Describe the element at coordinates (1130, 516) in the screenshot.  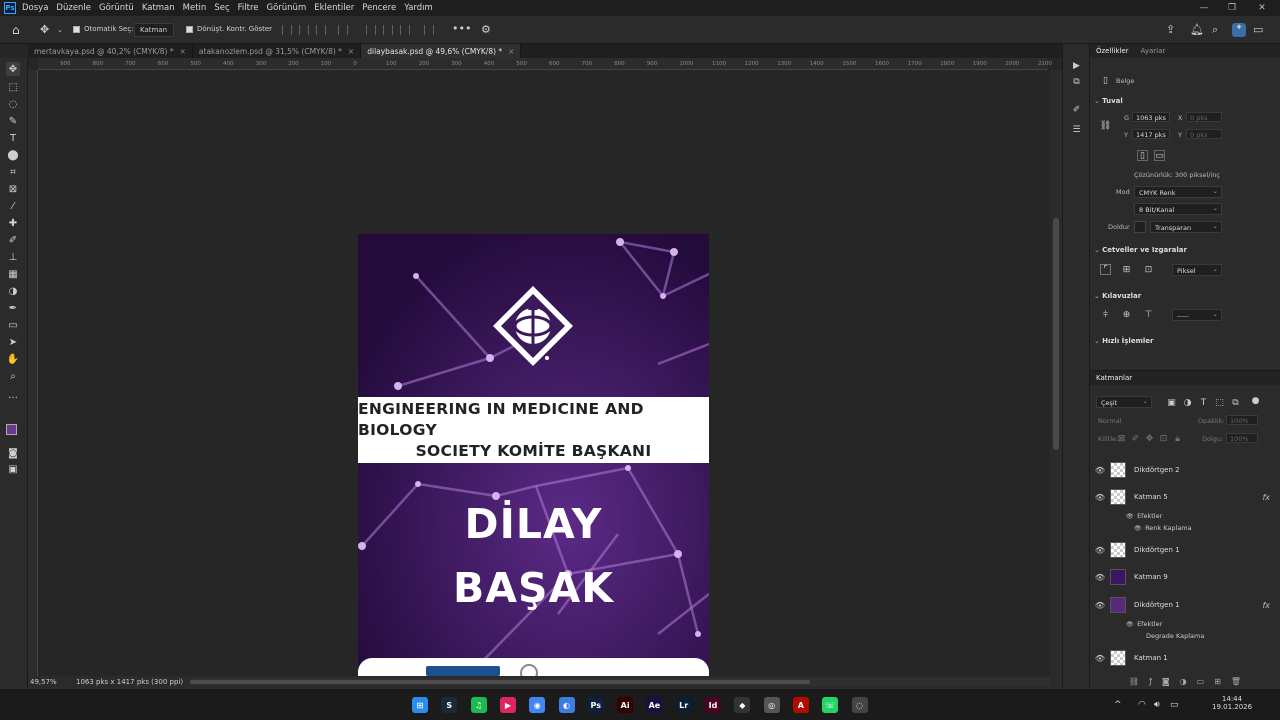
I see `effects-eye-icon: 👁︎` at that location.